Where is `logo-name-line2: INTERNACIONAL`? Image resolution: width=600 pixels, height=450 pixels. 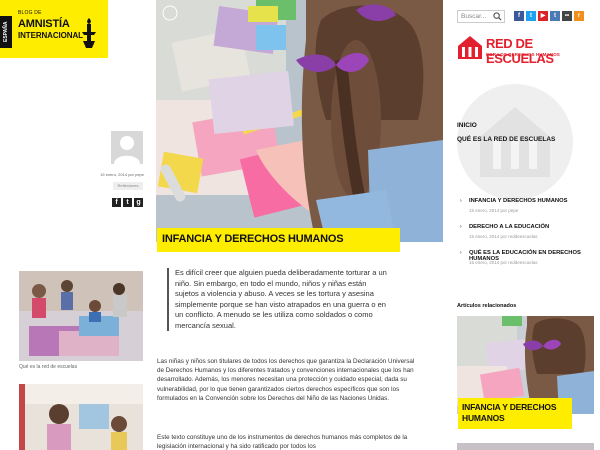
logo-name-line2: INTERNACIONAL is located at coordinates (50, 35).